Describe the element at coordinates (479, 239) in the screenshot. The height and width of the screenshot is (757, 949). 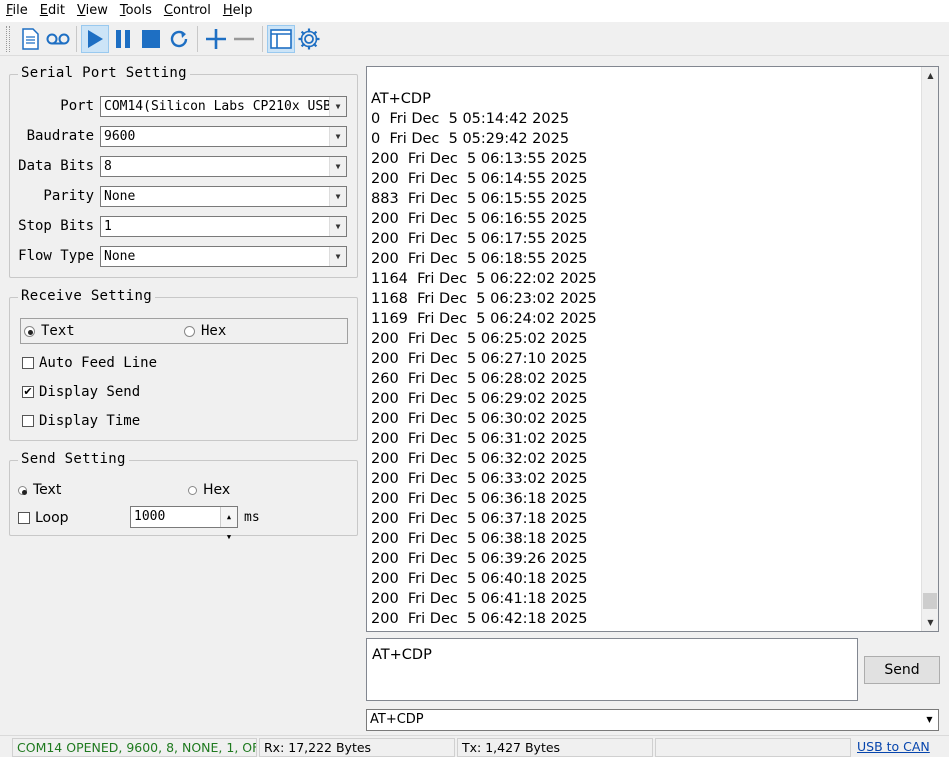
I see `receive-line: 200 Fri Dec 5 06:17:55 2025` at that location.